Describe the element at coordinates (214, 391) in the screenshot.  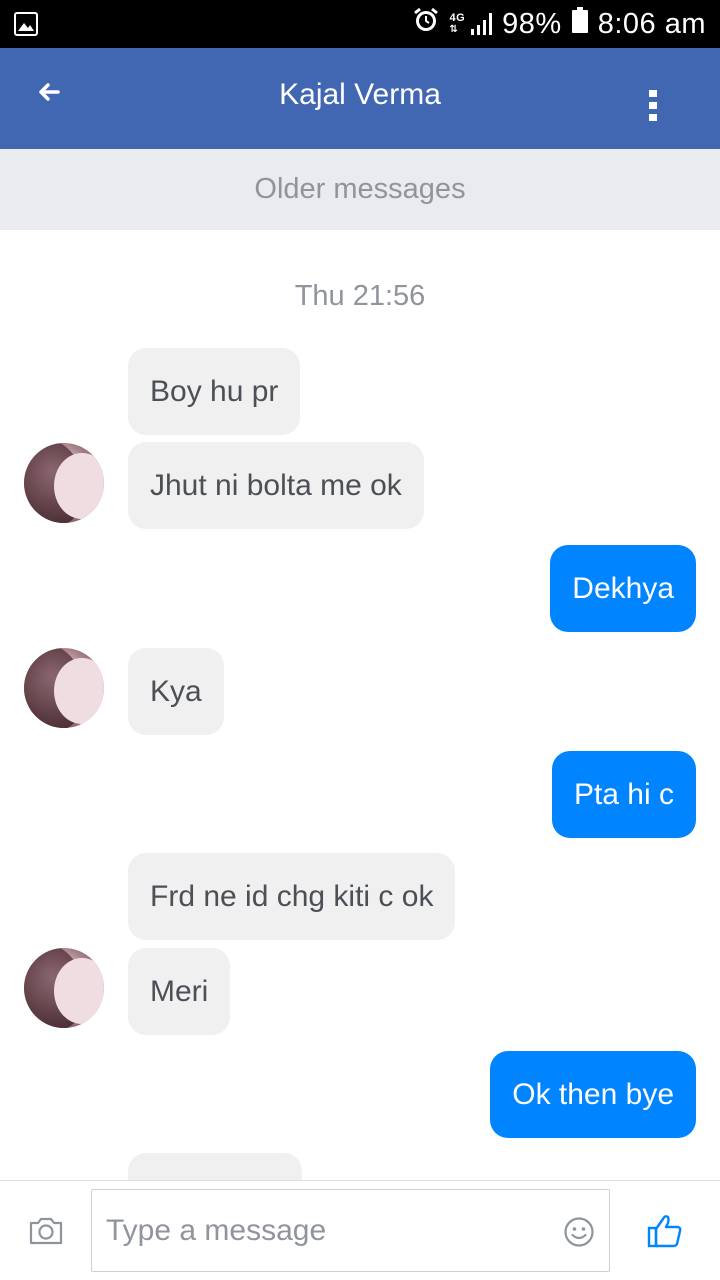
I see `incoming-message: Boy hu pr` at that location.